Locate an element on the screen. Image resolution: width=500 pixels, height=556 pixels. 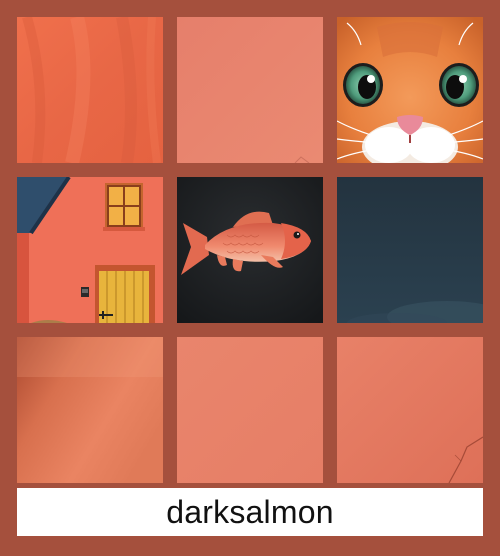
caption-text: darksalmon is located at coordinates (250, 511).